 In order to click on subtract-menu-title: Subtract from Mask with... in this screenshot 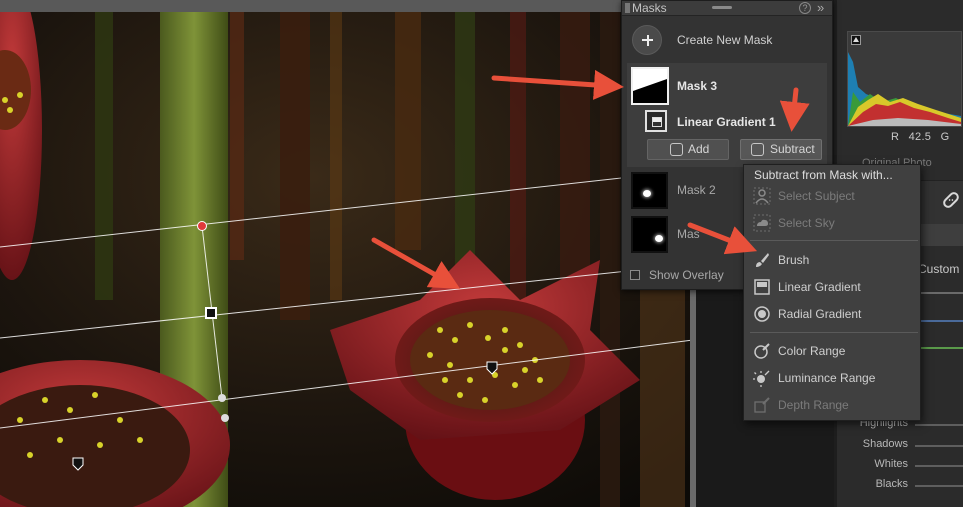, I will do `click(823, 175)`.